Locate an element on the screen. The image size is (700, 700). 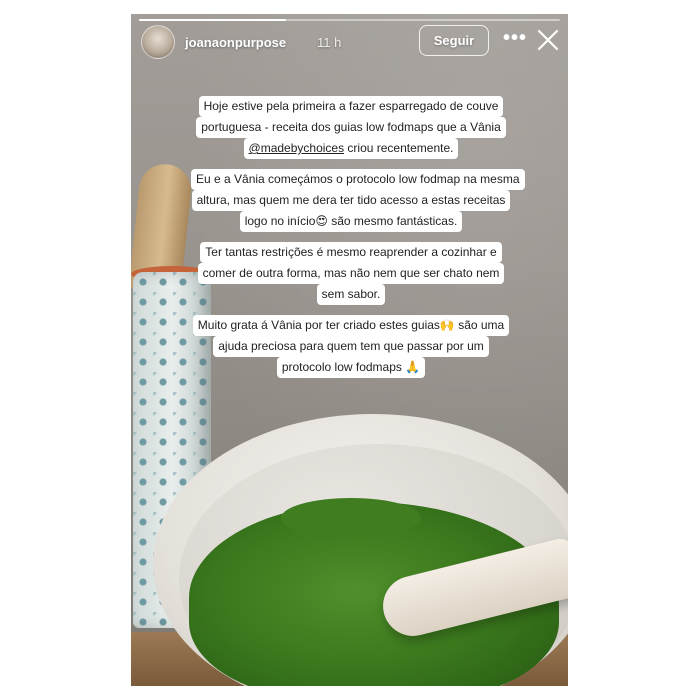
post-time: 11 h is located at coordinates (329, 42).